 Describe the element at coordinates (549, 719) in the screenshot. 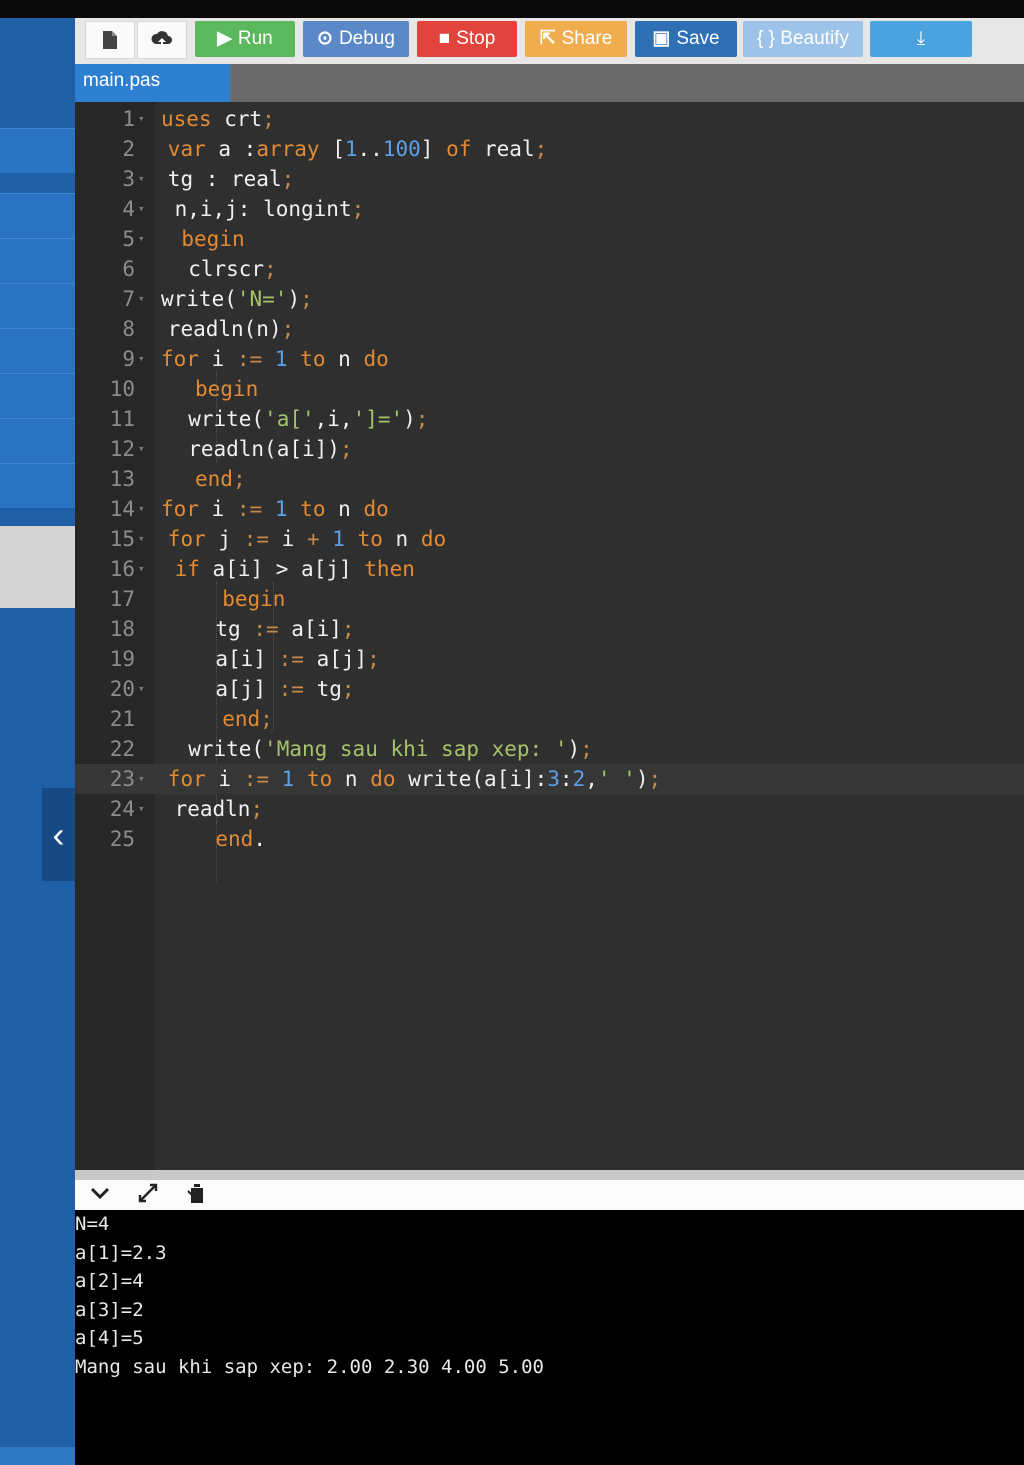

I see `code-line: 21 end;` at that location.